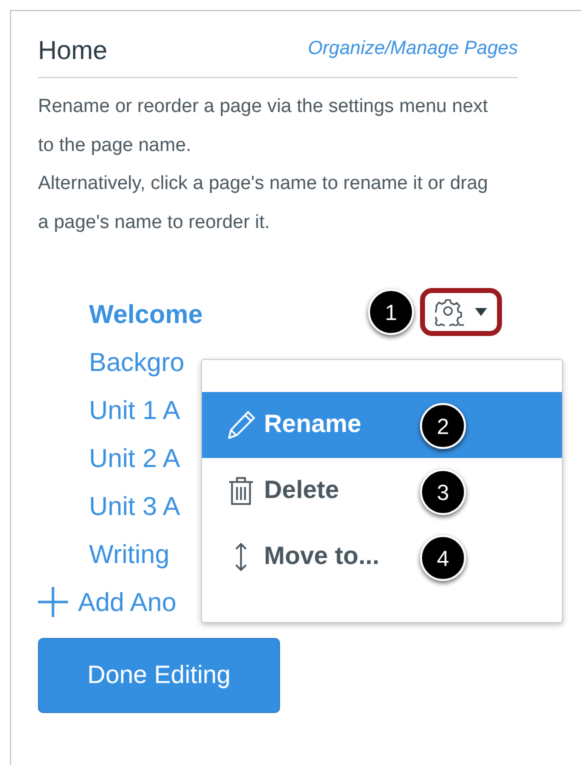 Image resolution: width=581 pixels, height=765 pixels. I want to click on page-link: Unit 2 A, so click(134, 458).